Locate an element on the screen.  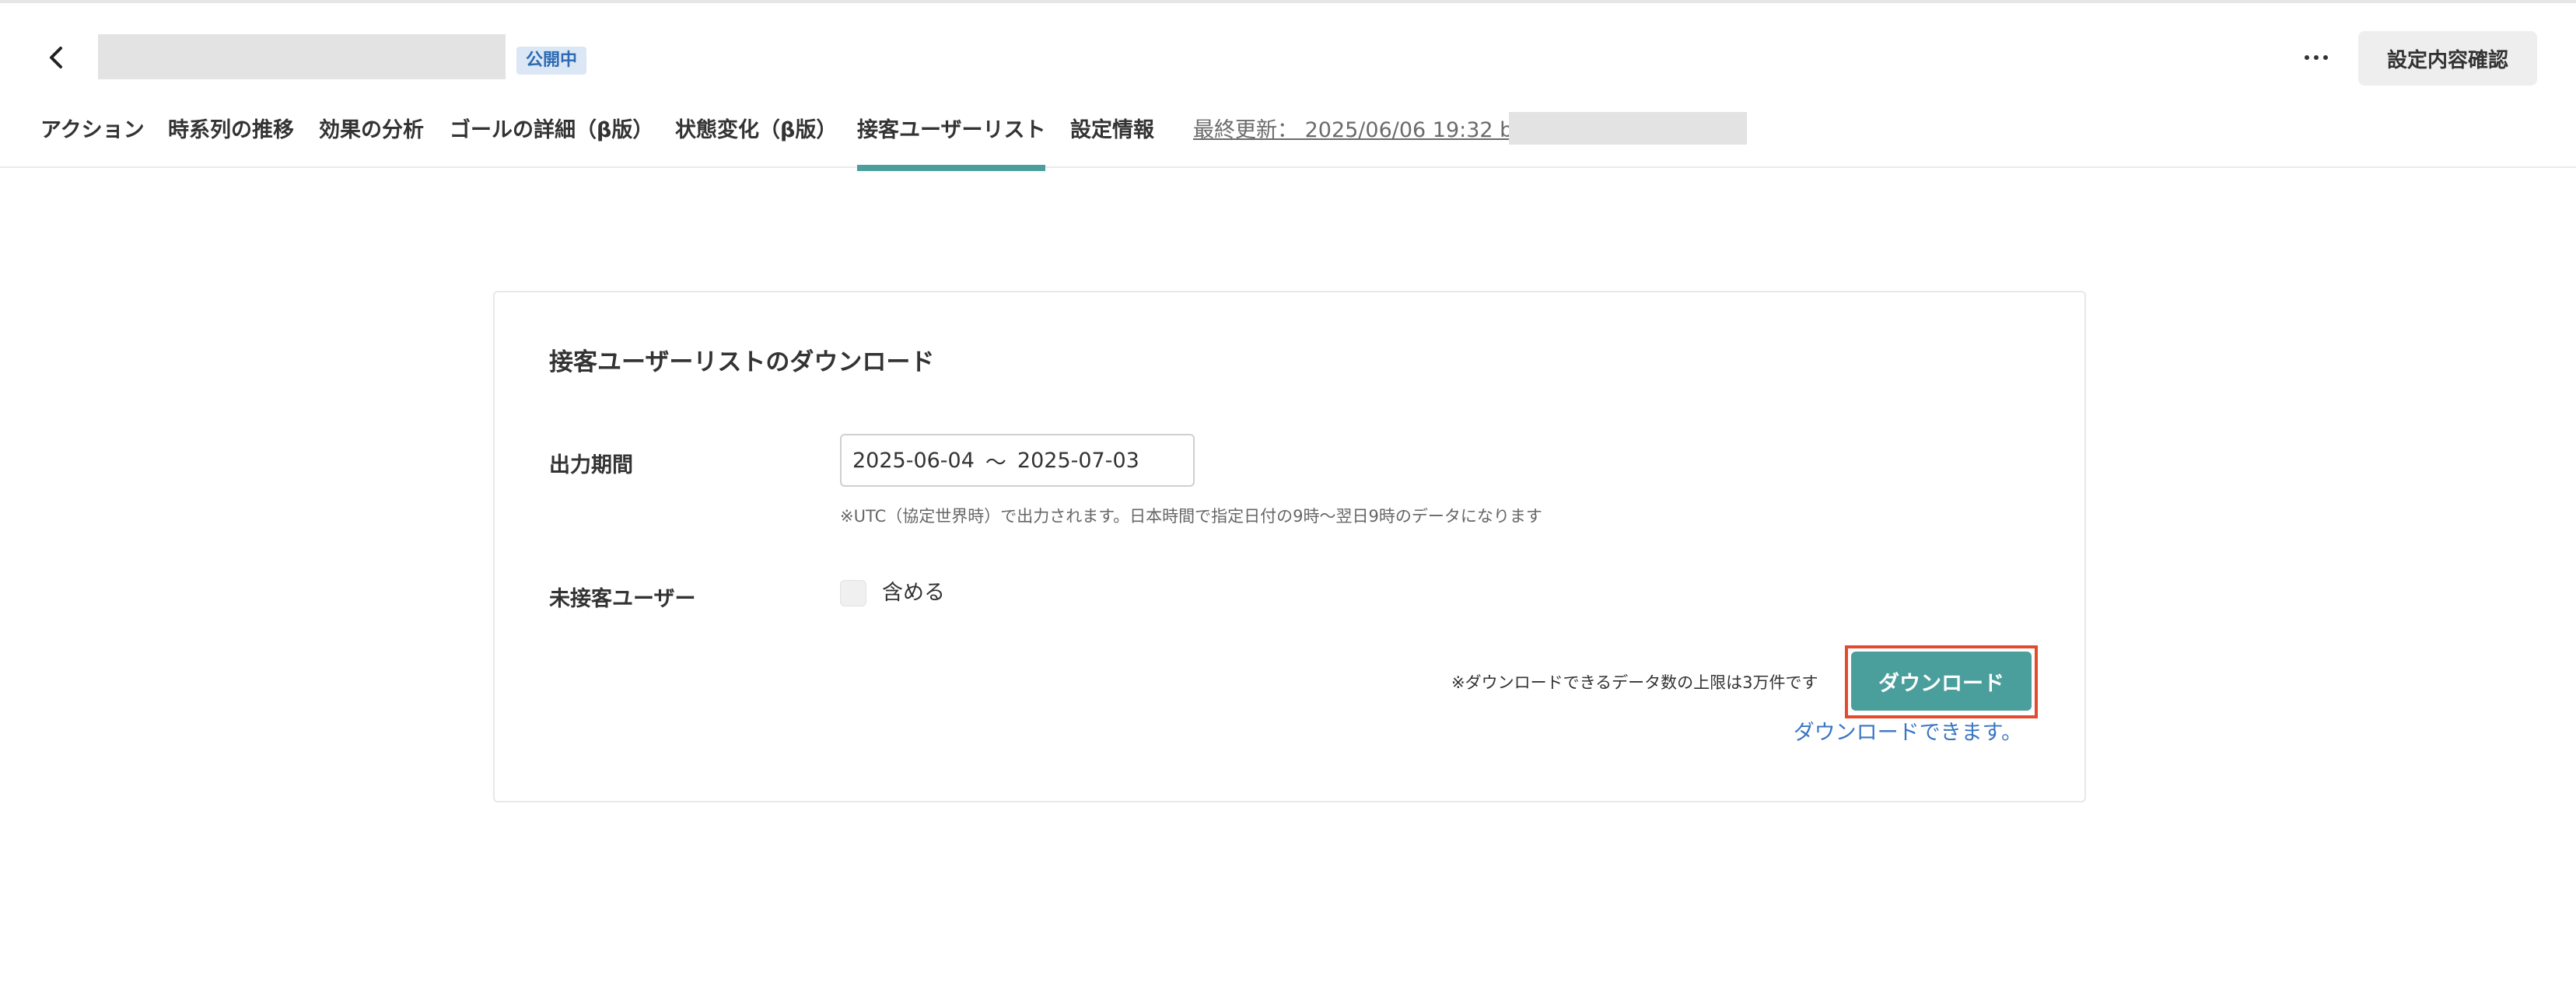
date-range-picker: 2025-06-04 〜 2025-07-03 is located at coordinates (1018, 460).